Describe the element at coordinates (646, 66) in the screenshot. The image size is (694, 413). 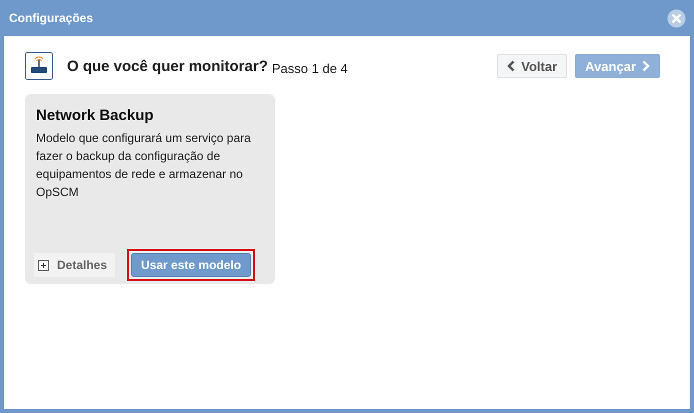
I see `chevron-right-icon` at that location.